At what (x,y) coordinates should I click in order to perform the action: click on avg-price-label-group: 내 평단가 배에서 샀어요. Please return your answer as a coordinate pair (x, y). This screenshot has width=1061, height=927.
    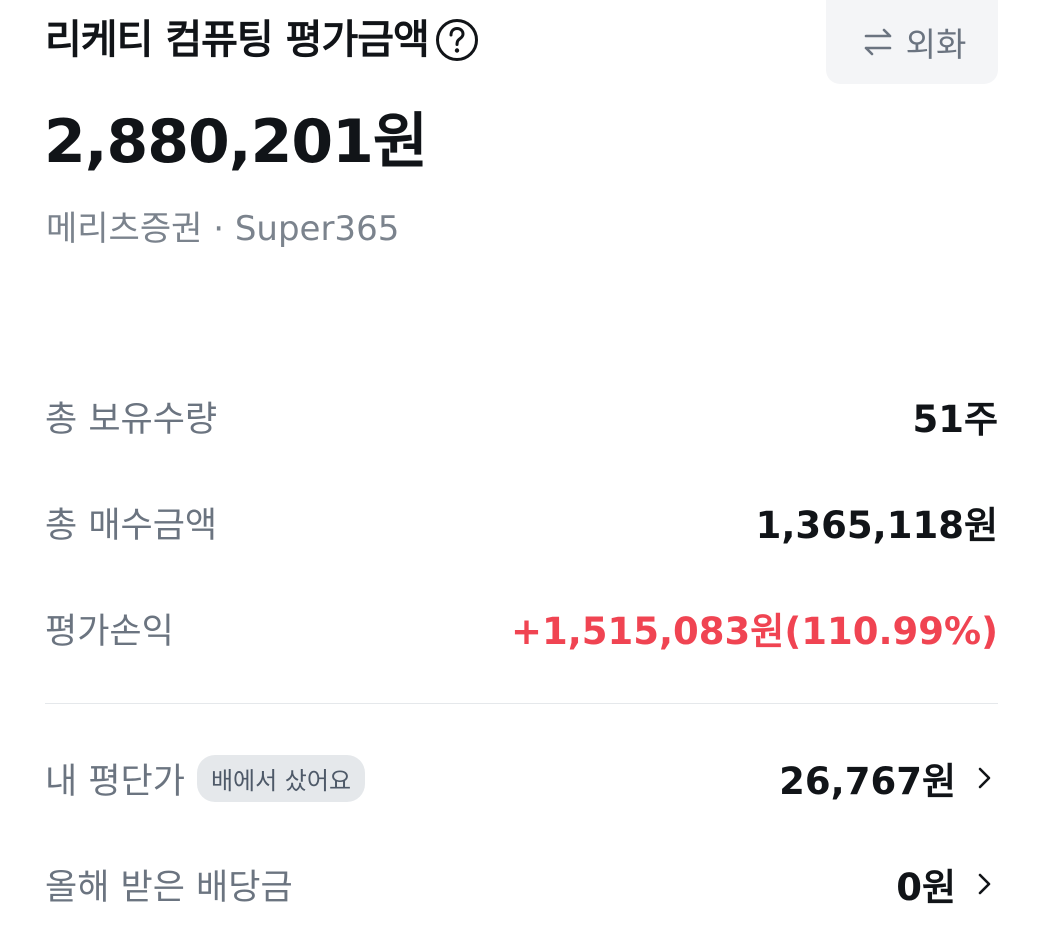
    Looking at the image, I should click on (205, 778).